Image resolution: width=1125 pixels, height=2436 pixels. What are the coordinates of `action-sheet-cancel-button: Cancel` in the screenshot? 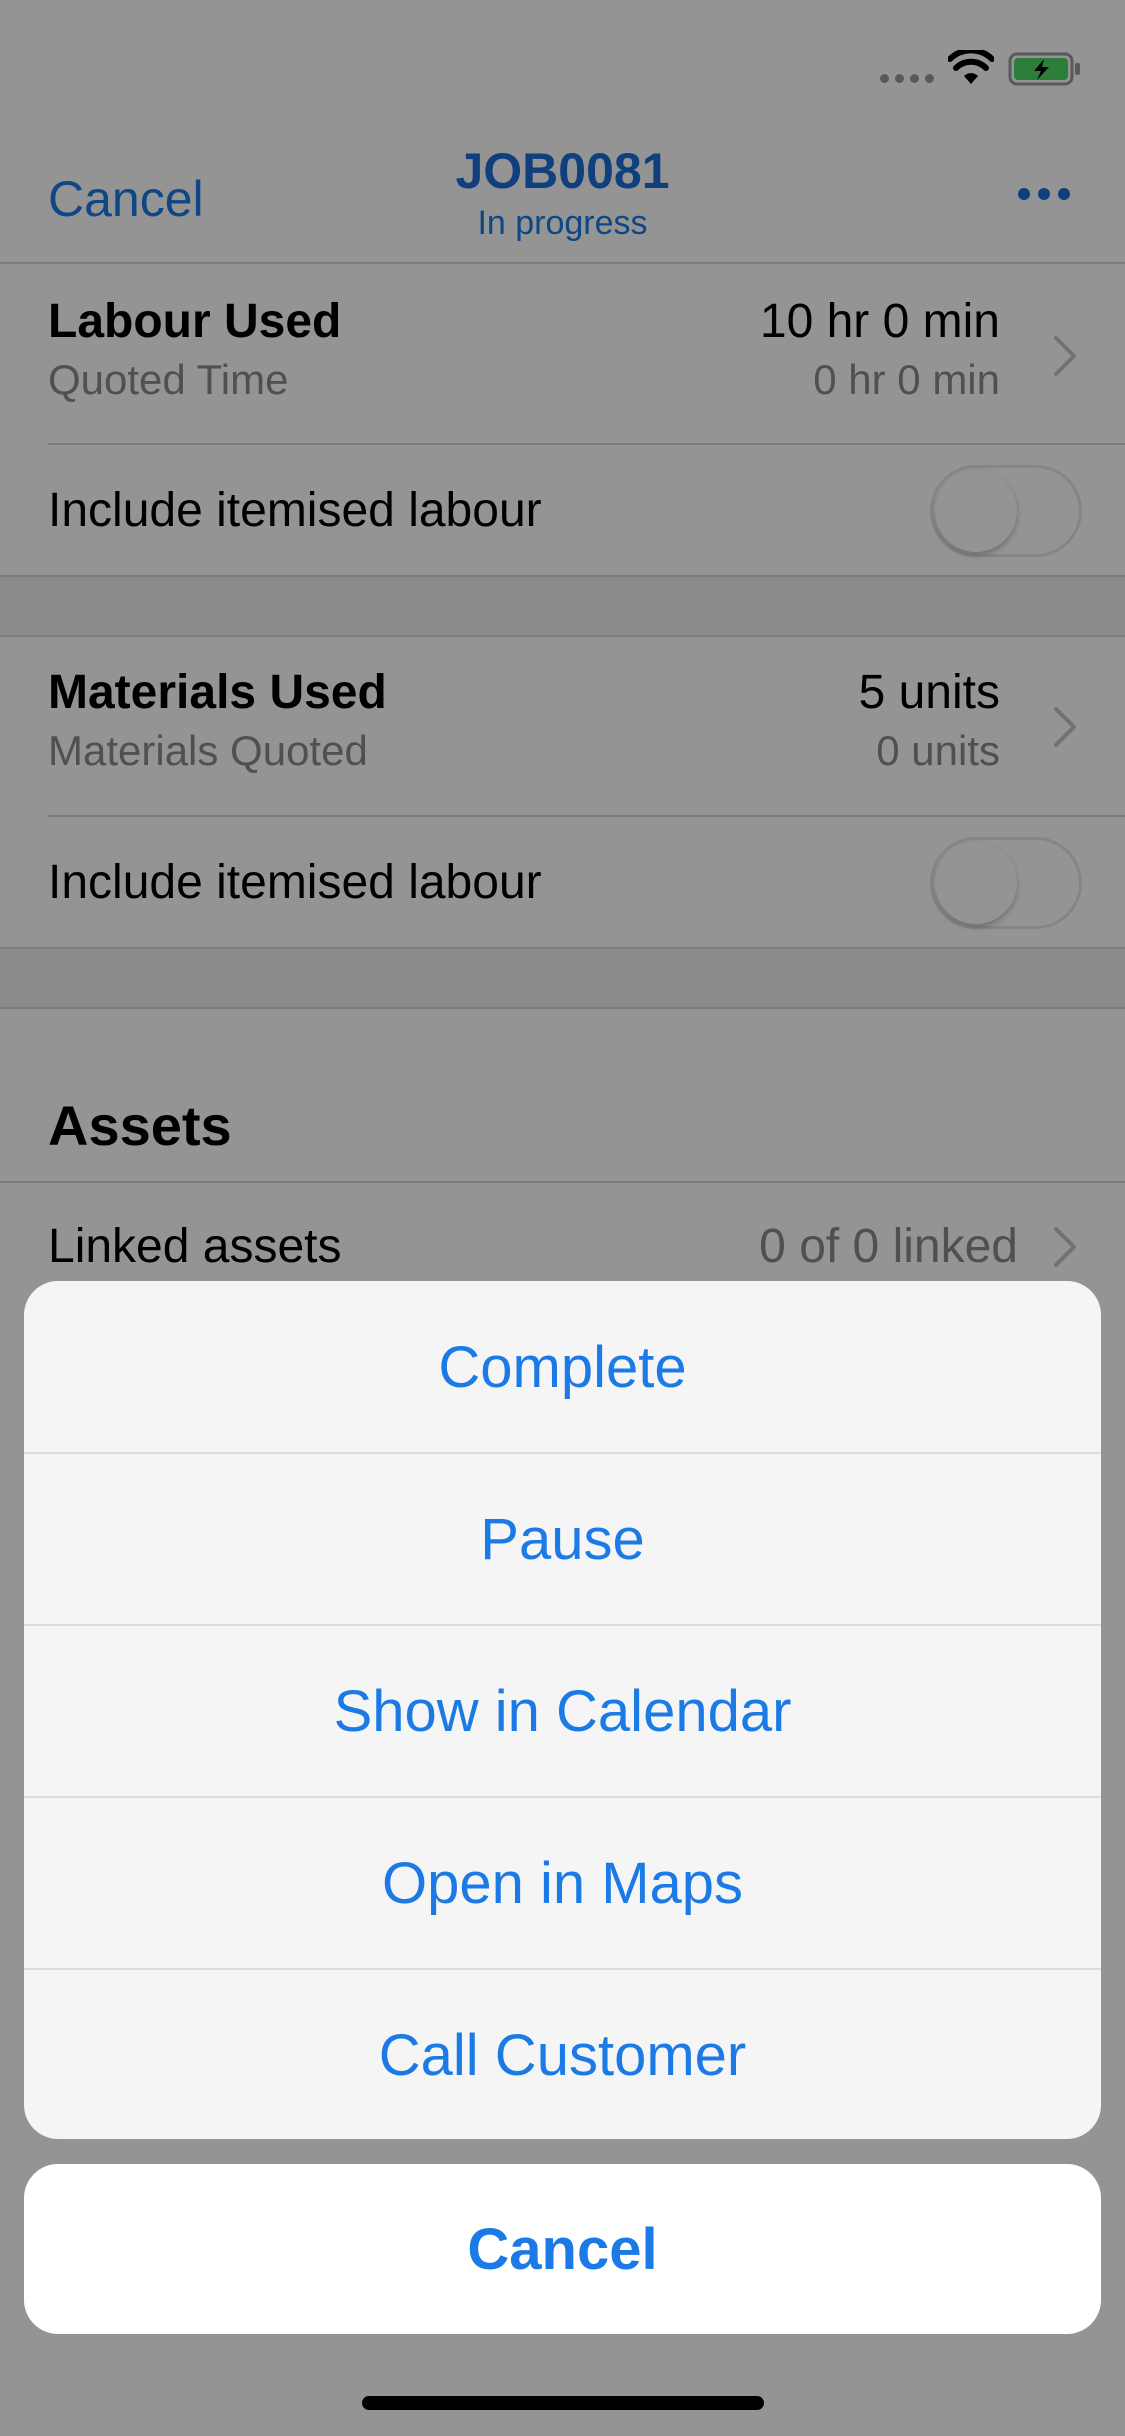 It's located at (562, 2249).